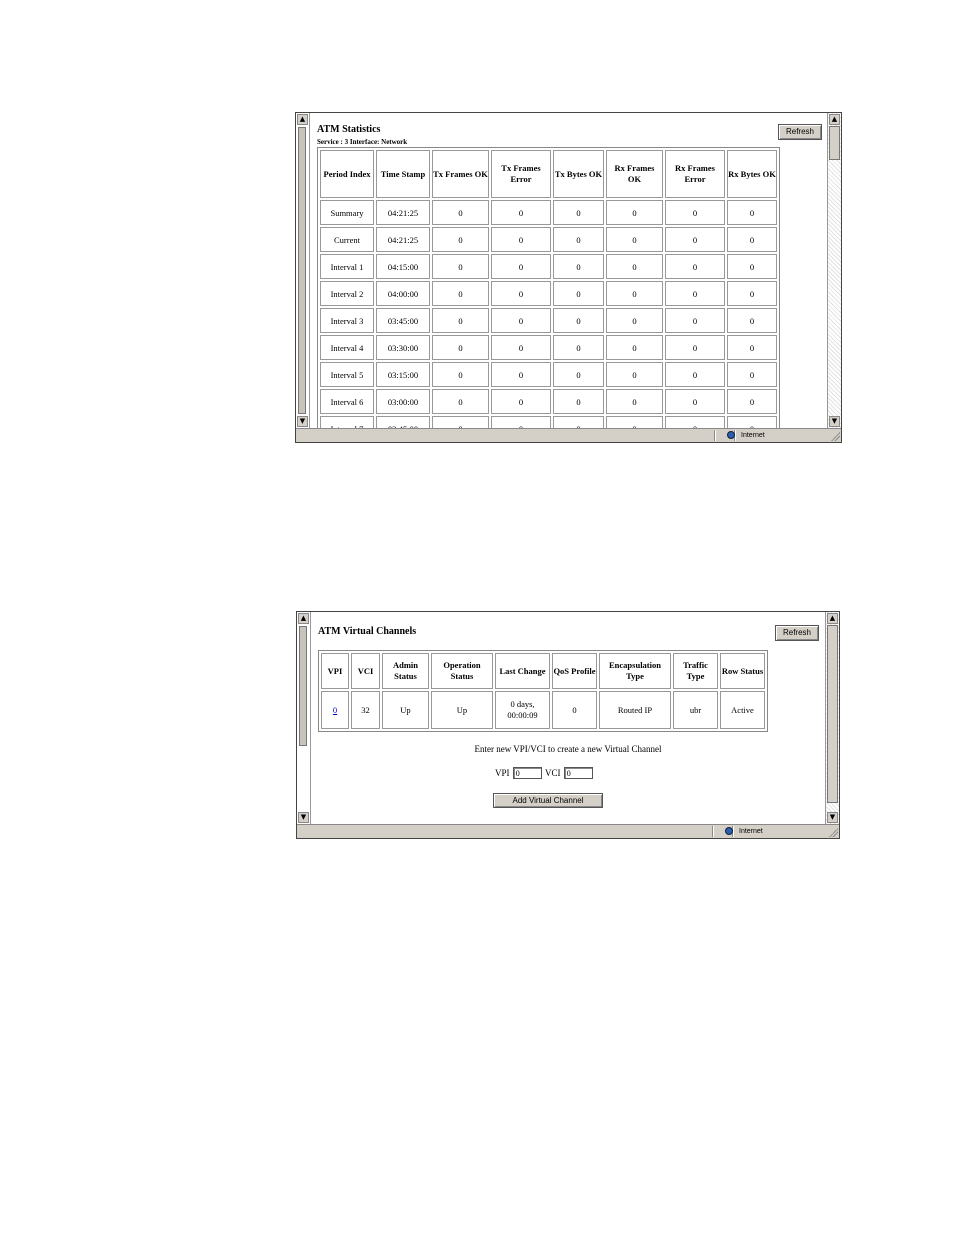  What do you see at coordinates (347, 266) in the screenshot?
I see `table-cell: Interval 1` at bounding box center [347, 266].